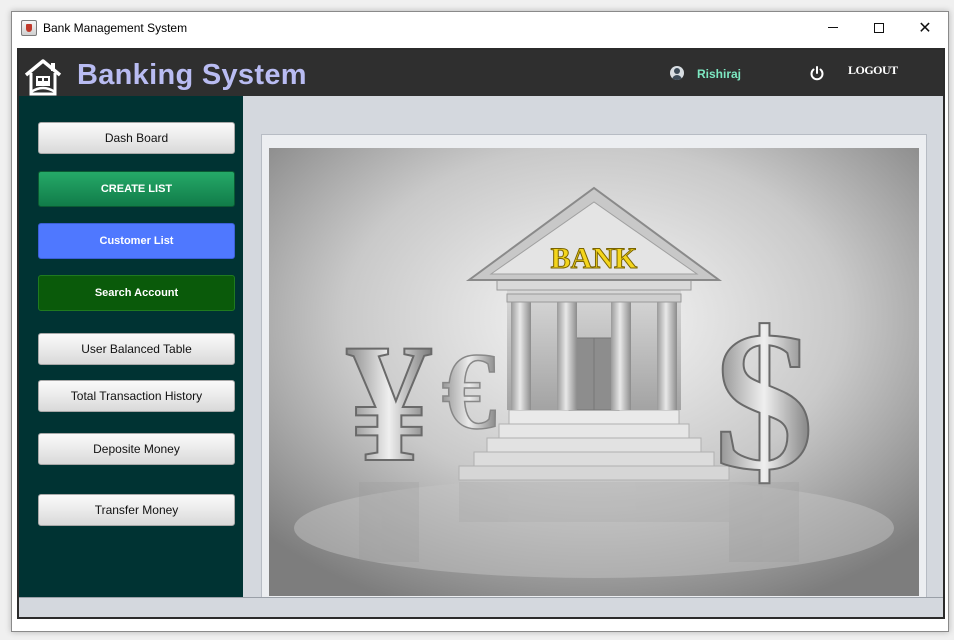 The height and width of the screenshot is (640, 954). I want to click on dollar-symbol: $, so click(764, 401).